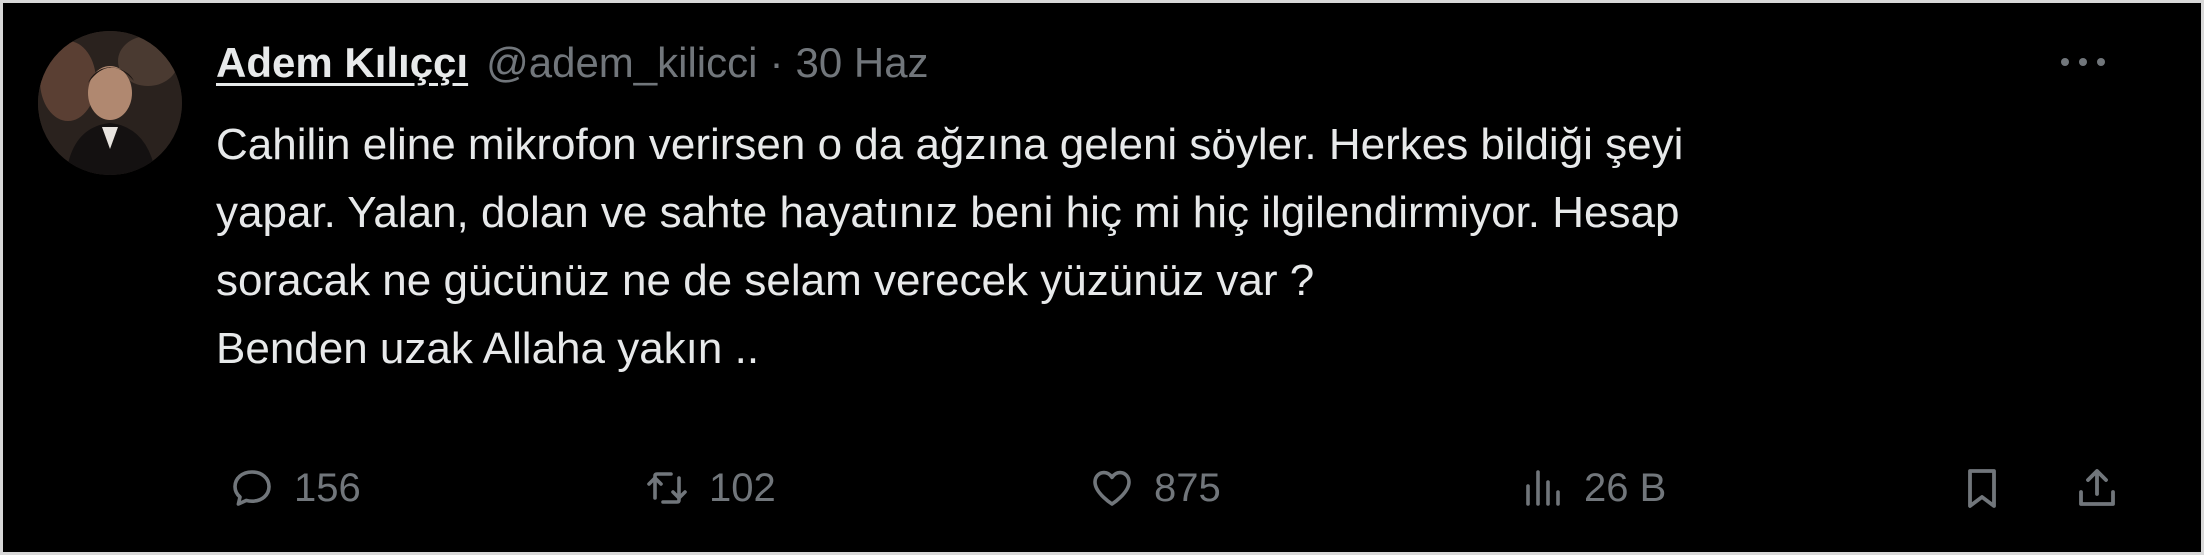 The height and width of the screenshot is (555, 2204). Describe the element at coordinates (327, 487) in the screenshot. I see `reply-count: 156` at that location.